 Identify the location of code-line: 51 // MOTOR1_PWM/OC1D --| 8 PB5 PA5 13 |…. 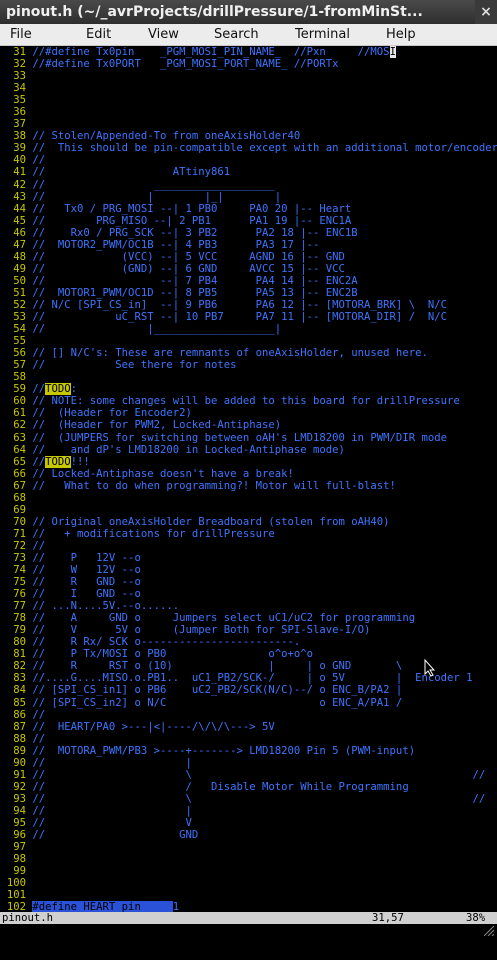
(248, 293).